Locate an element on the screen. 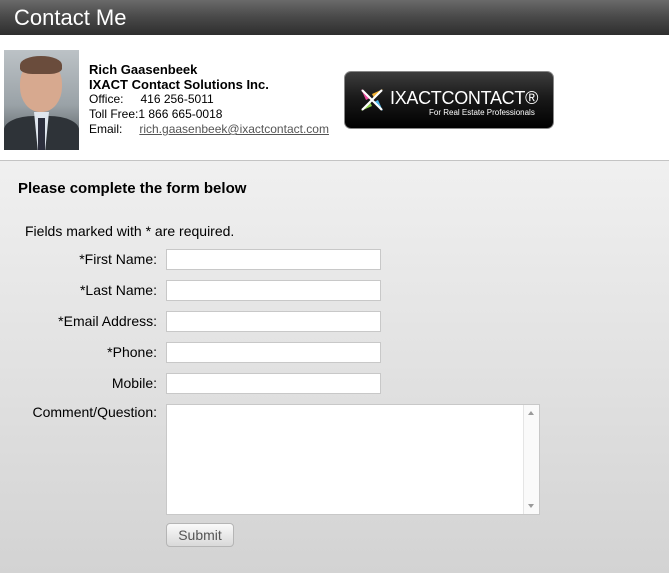 Image resolution: width=669 pixels, height=573 pixels. ixact-logo-icon is located at coordinates (372, 100).